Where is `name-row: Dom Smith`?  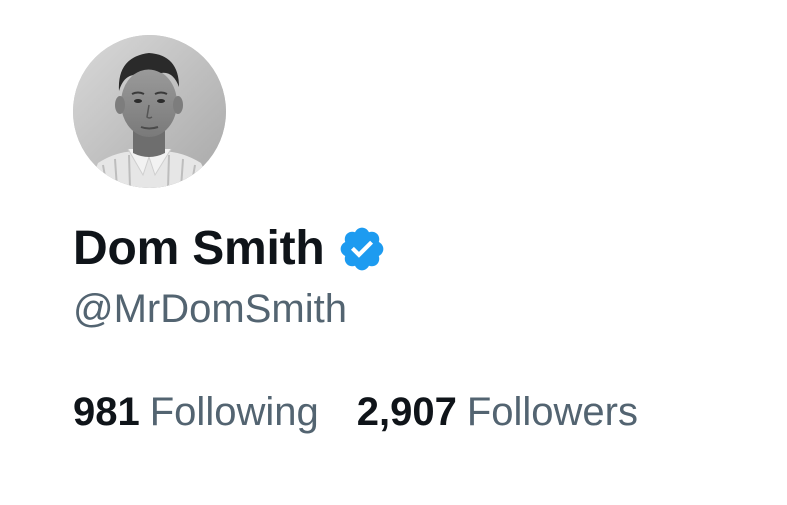
name-row: Dom Smith is located at coordinates (230, 249).